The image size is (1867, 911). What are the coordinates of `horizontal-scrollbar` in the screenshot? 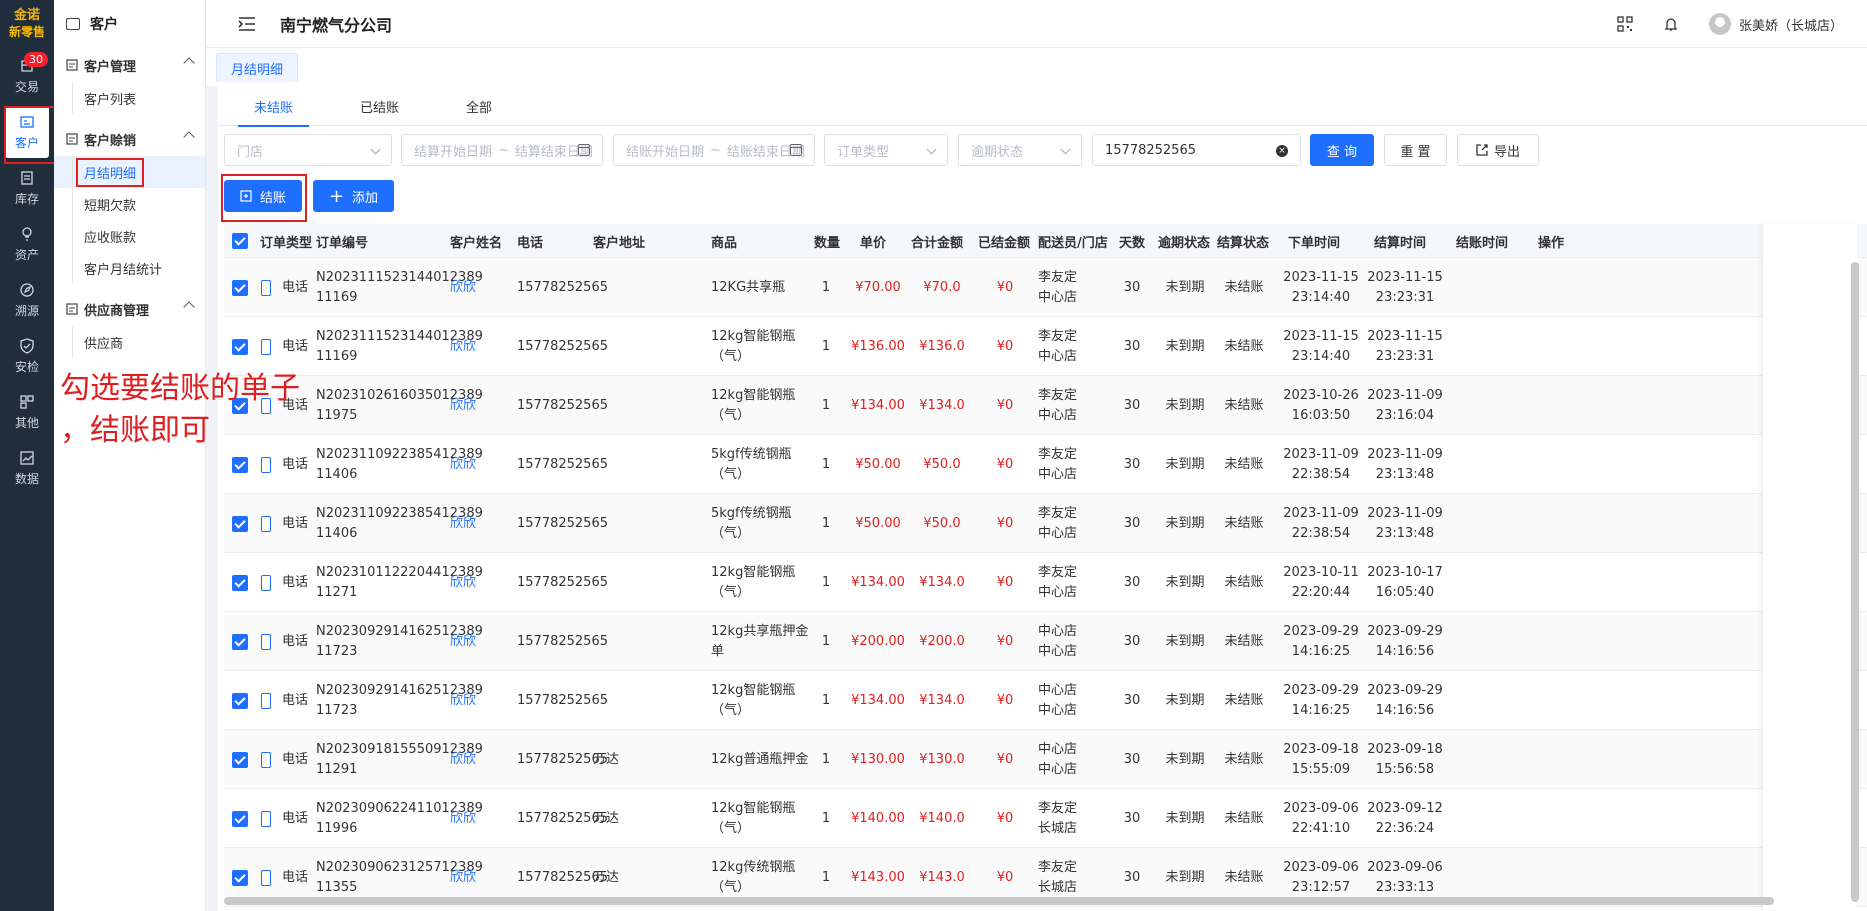 It's located at (999, 901).